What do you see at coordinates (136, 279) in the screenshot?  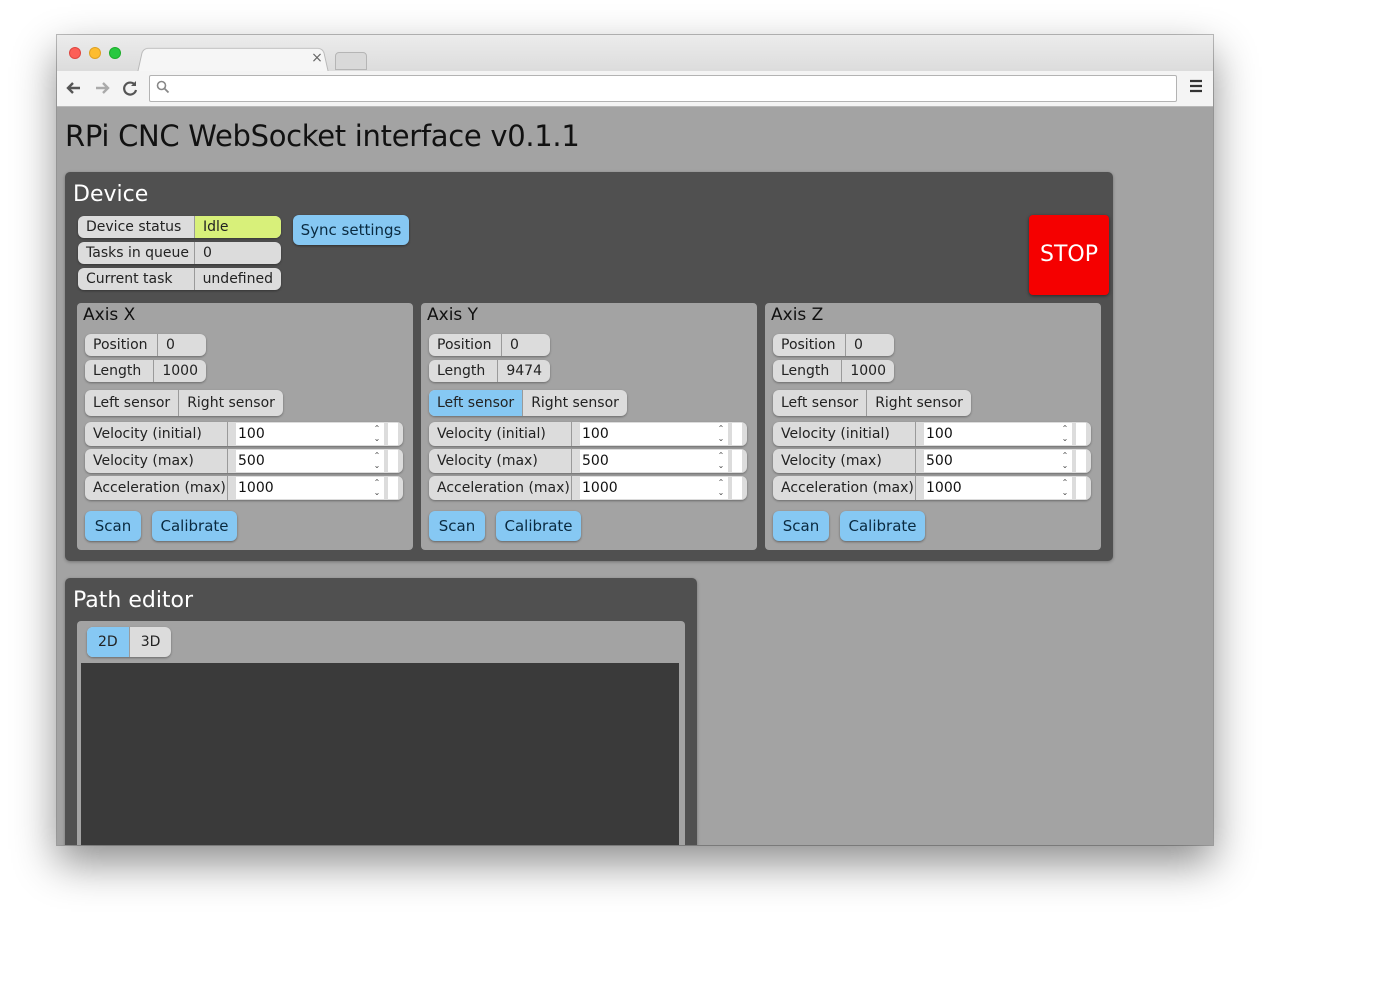 I see `current-task-label: Current task` at bounding box center [136, 279].